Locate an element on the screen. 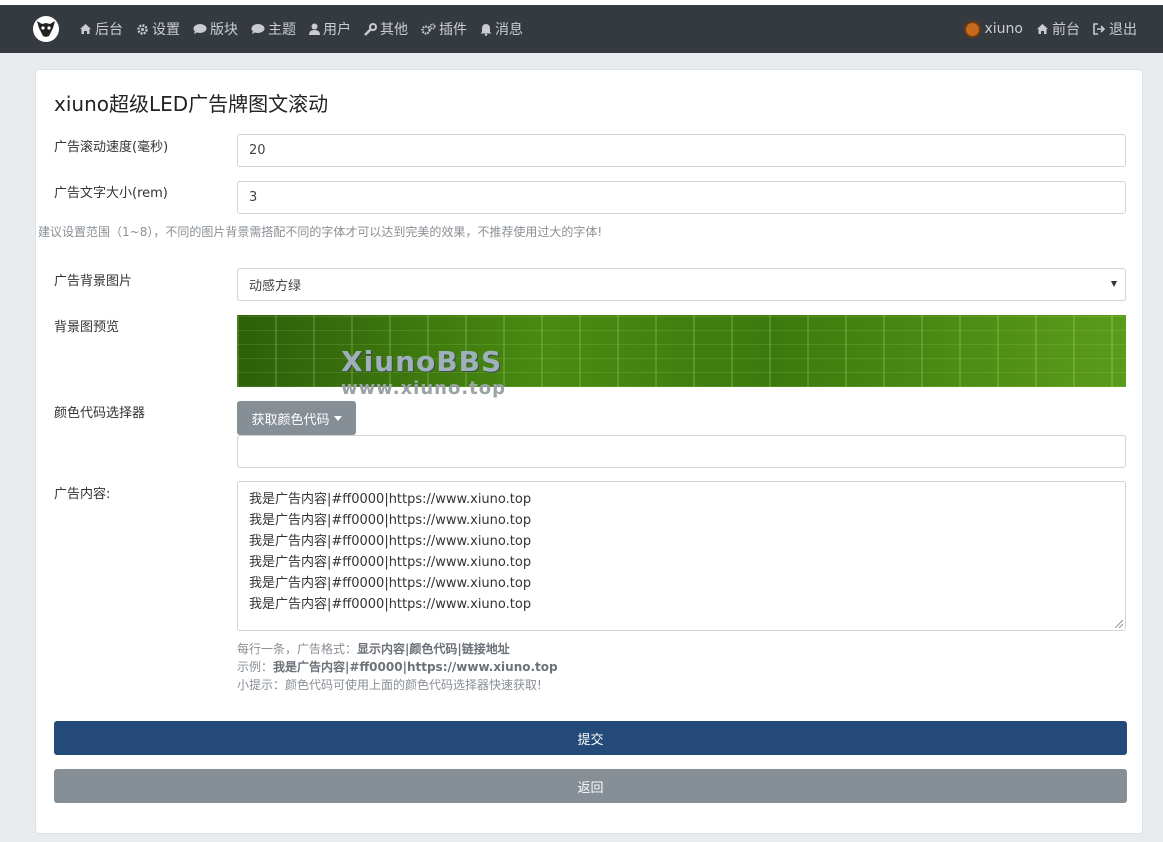  hint-tip: 小提示：颜色代码可使用上面的颜色代码选择器快速获取! is located at coordinates (389, 685).